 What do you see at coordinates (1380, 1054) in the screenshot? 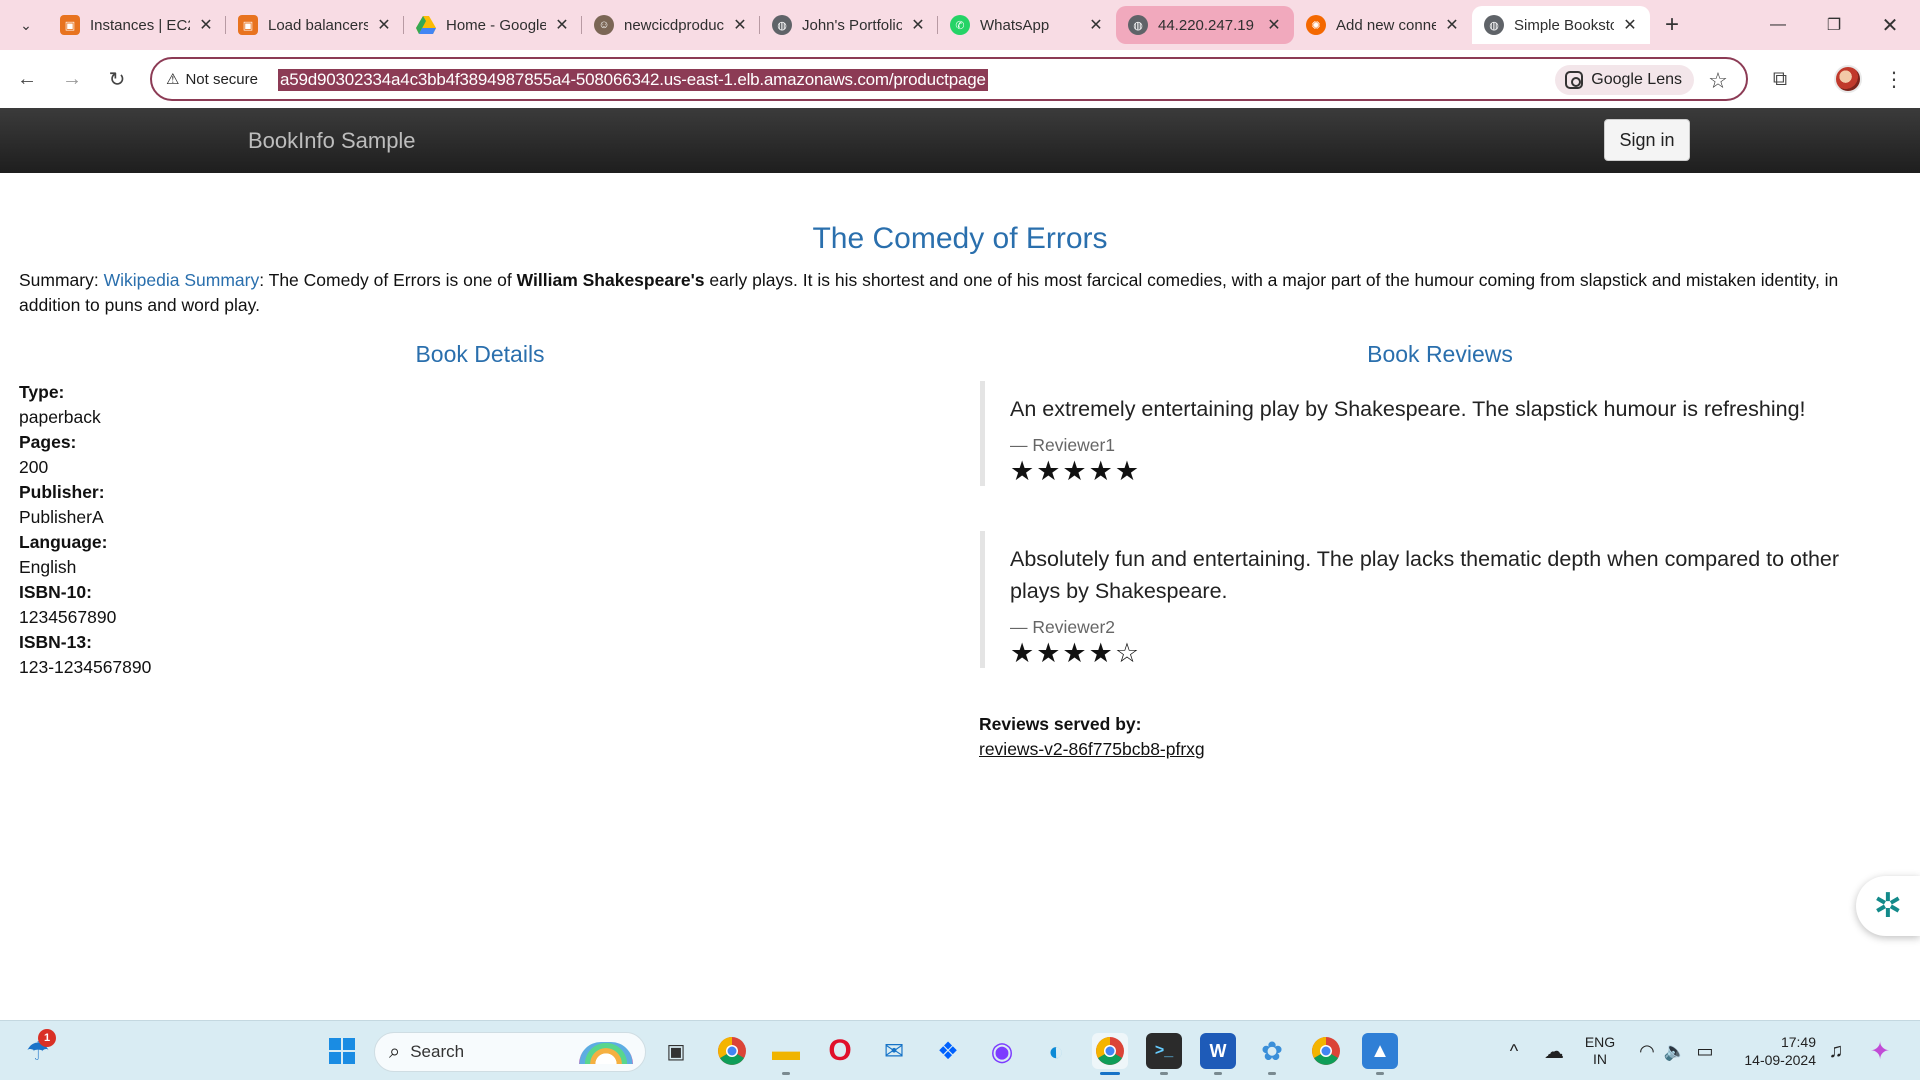
I see `photos-app-icon: ▲` at bounding box center [1380, 1054].